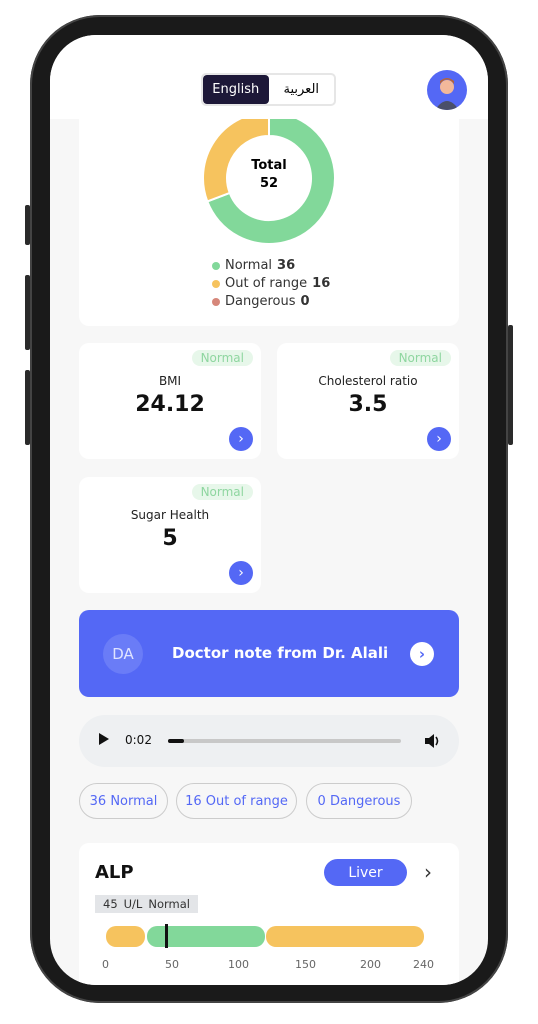 This screenshot has width=538, height=1024. Describe the element at coordinates (104, 739) in the screenshot. I see `play-icon` at that location.